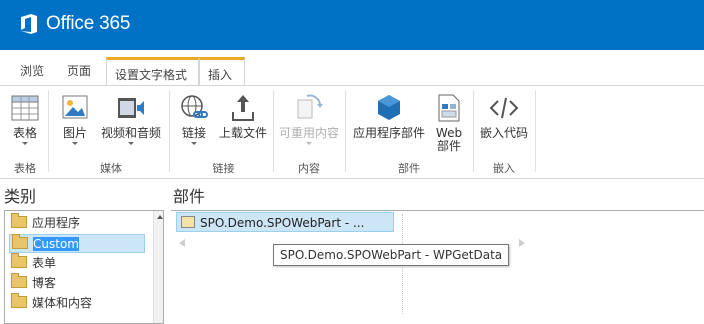  Describe the element at coordinates (29, 24) in the screenshot. I see `office-logo-icon` at that location.